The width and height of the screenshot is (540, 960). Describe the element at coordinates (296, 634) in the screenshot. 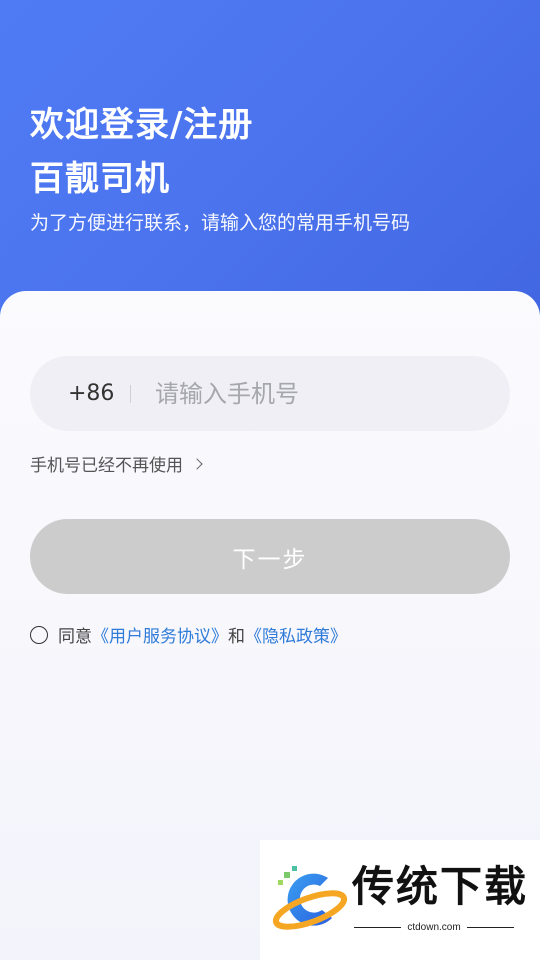

I see `privacy-policy-link: 《隐私政策》` at that location.